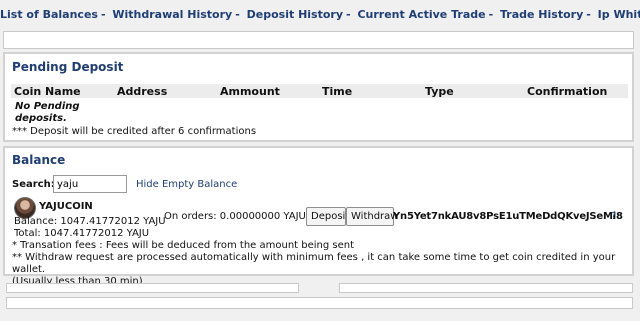 The width and height of the screenshot is (640, 321). Describe the element at coordinates (47, 112) in the screenshot. I see `no-pending-deposits-message: No Pending deposits.` at that location.